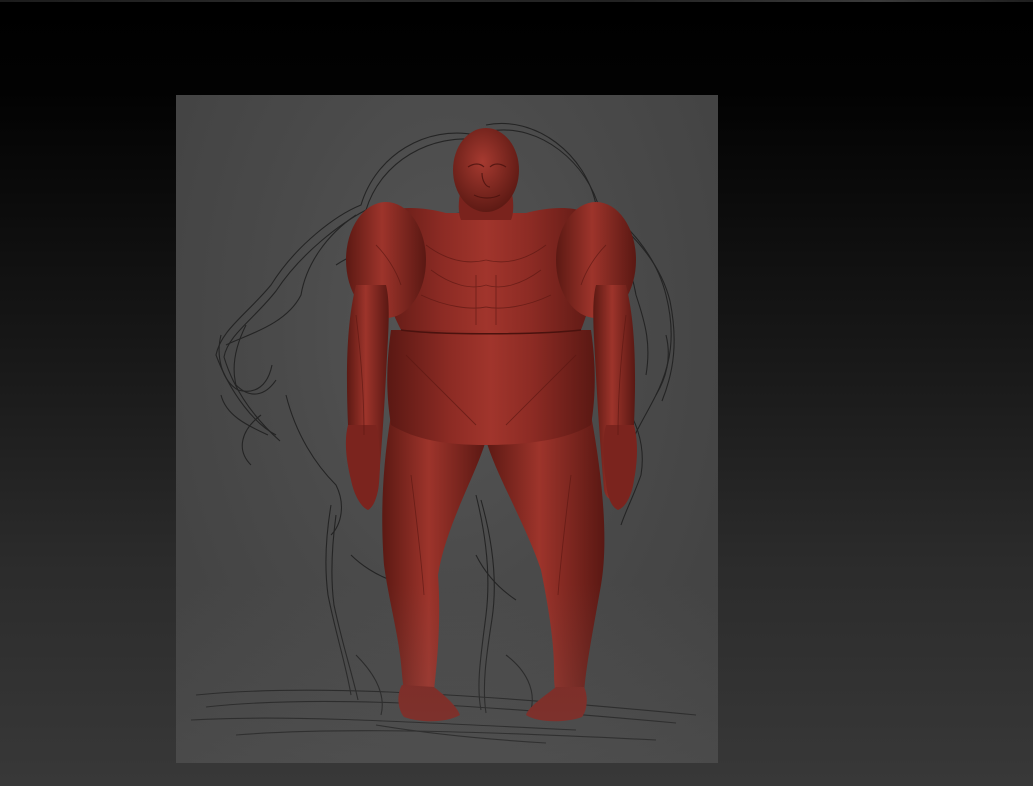  What do you see at coordinates (516, 1) in the screenshot?
I see `top-border` at bounding box center [516, 1].